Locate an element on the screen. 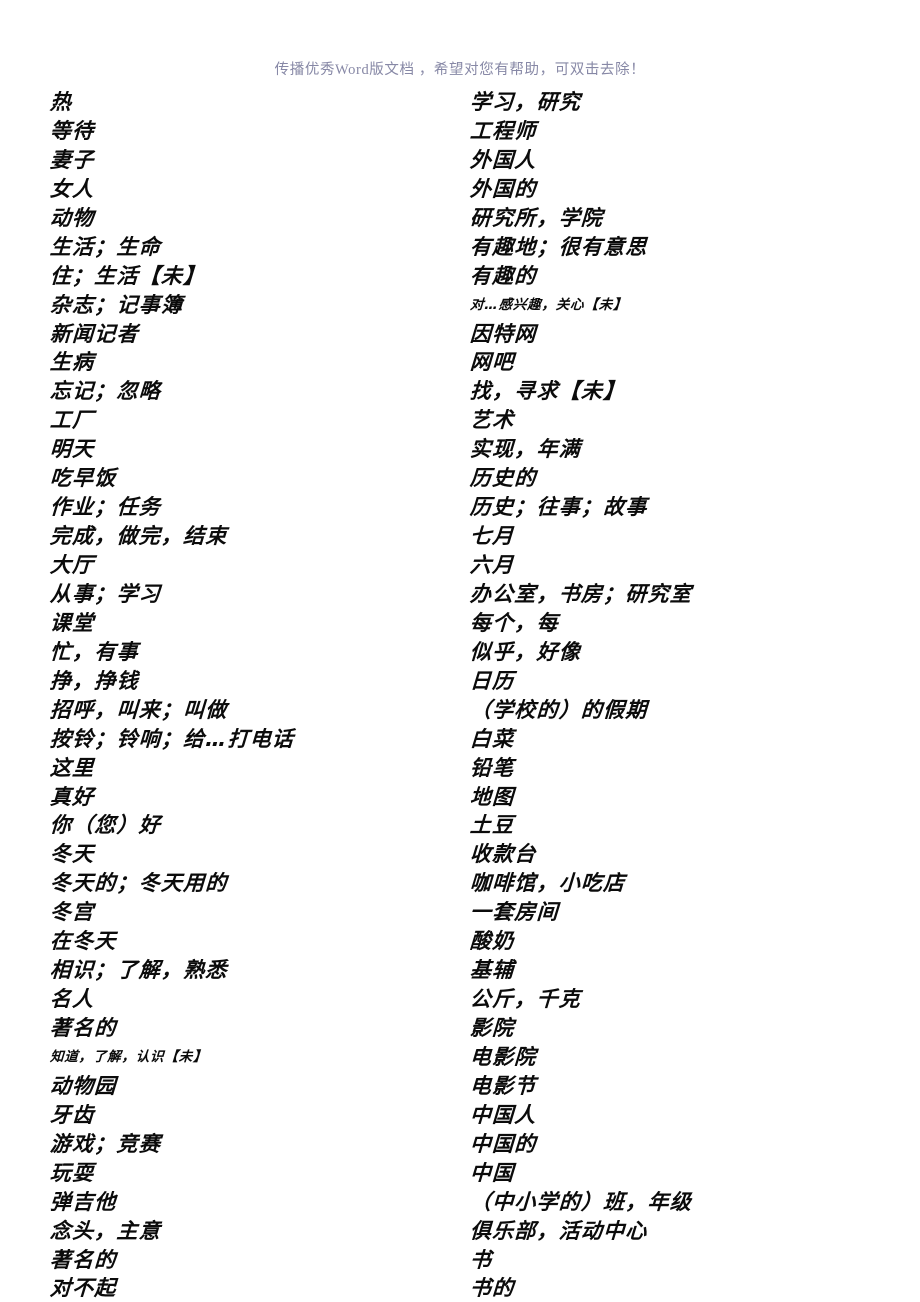 The height and width of the screenshot is (1302, 920). word-list-entry: 基辅 is located at coordinates (492, 970).